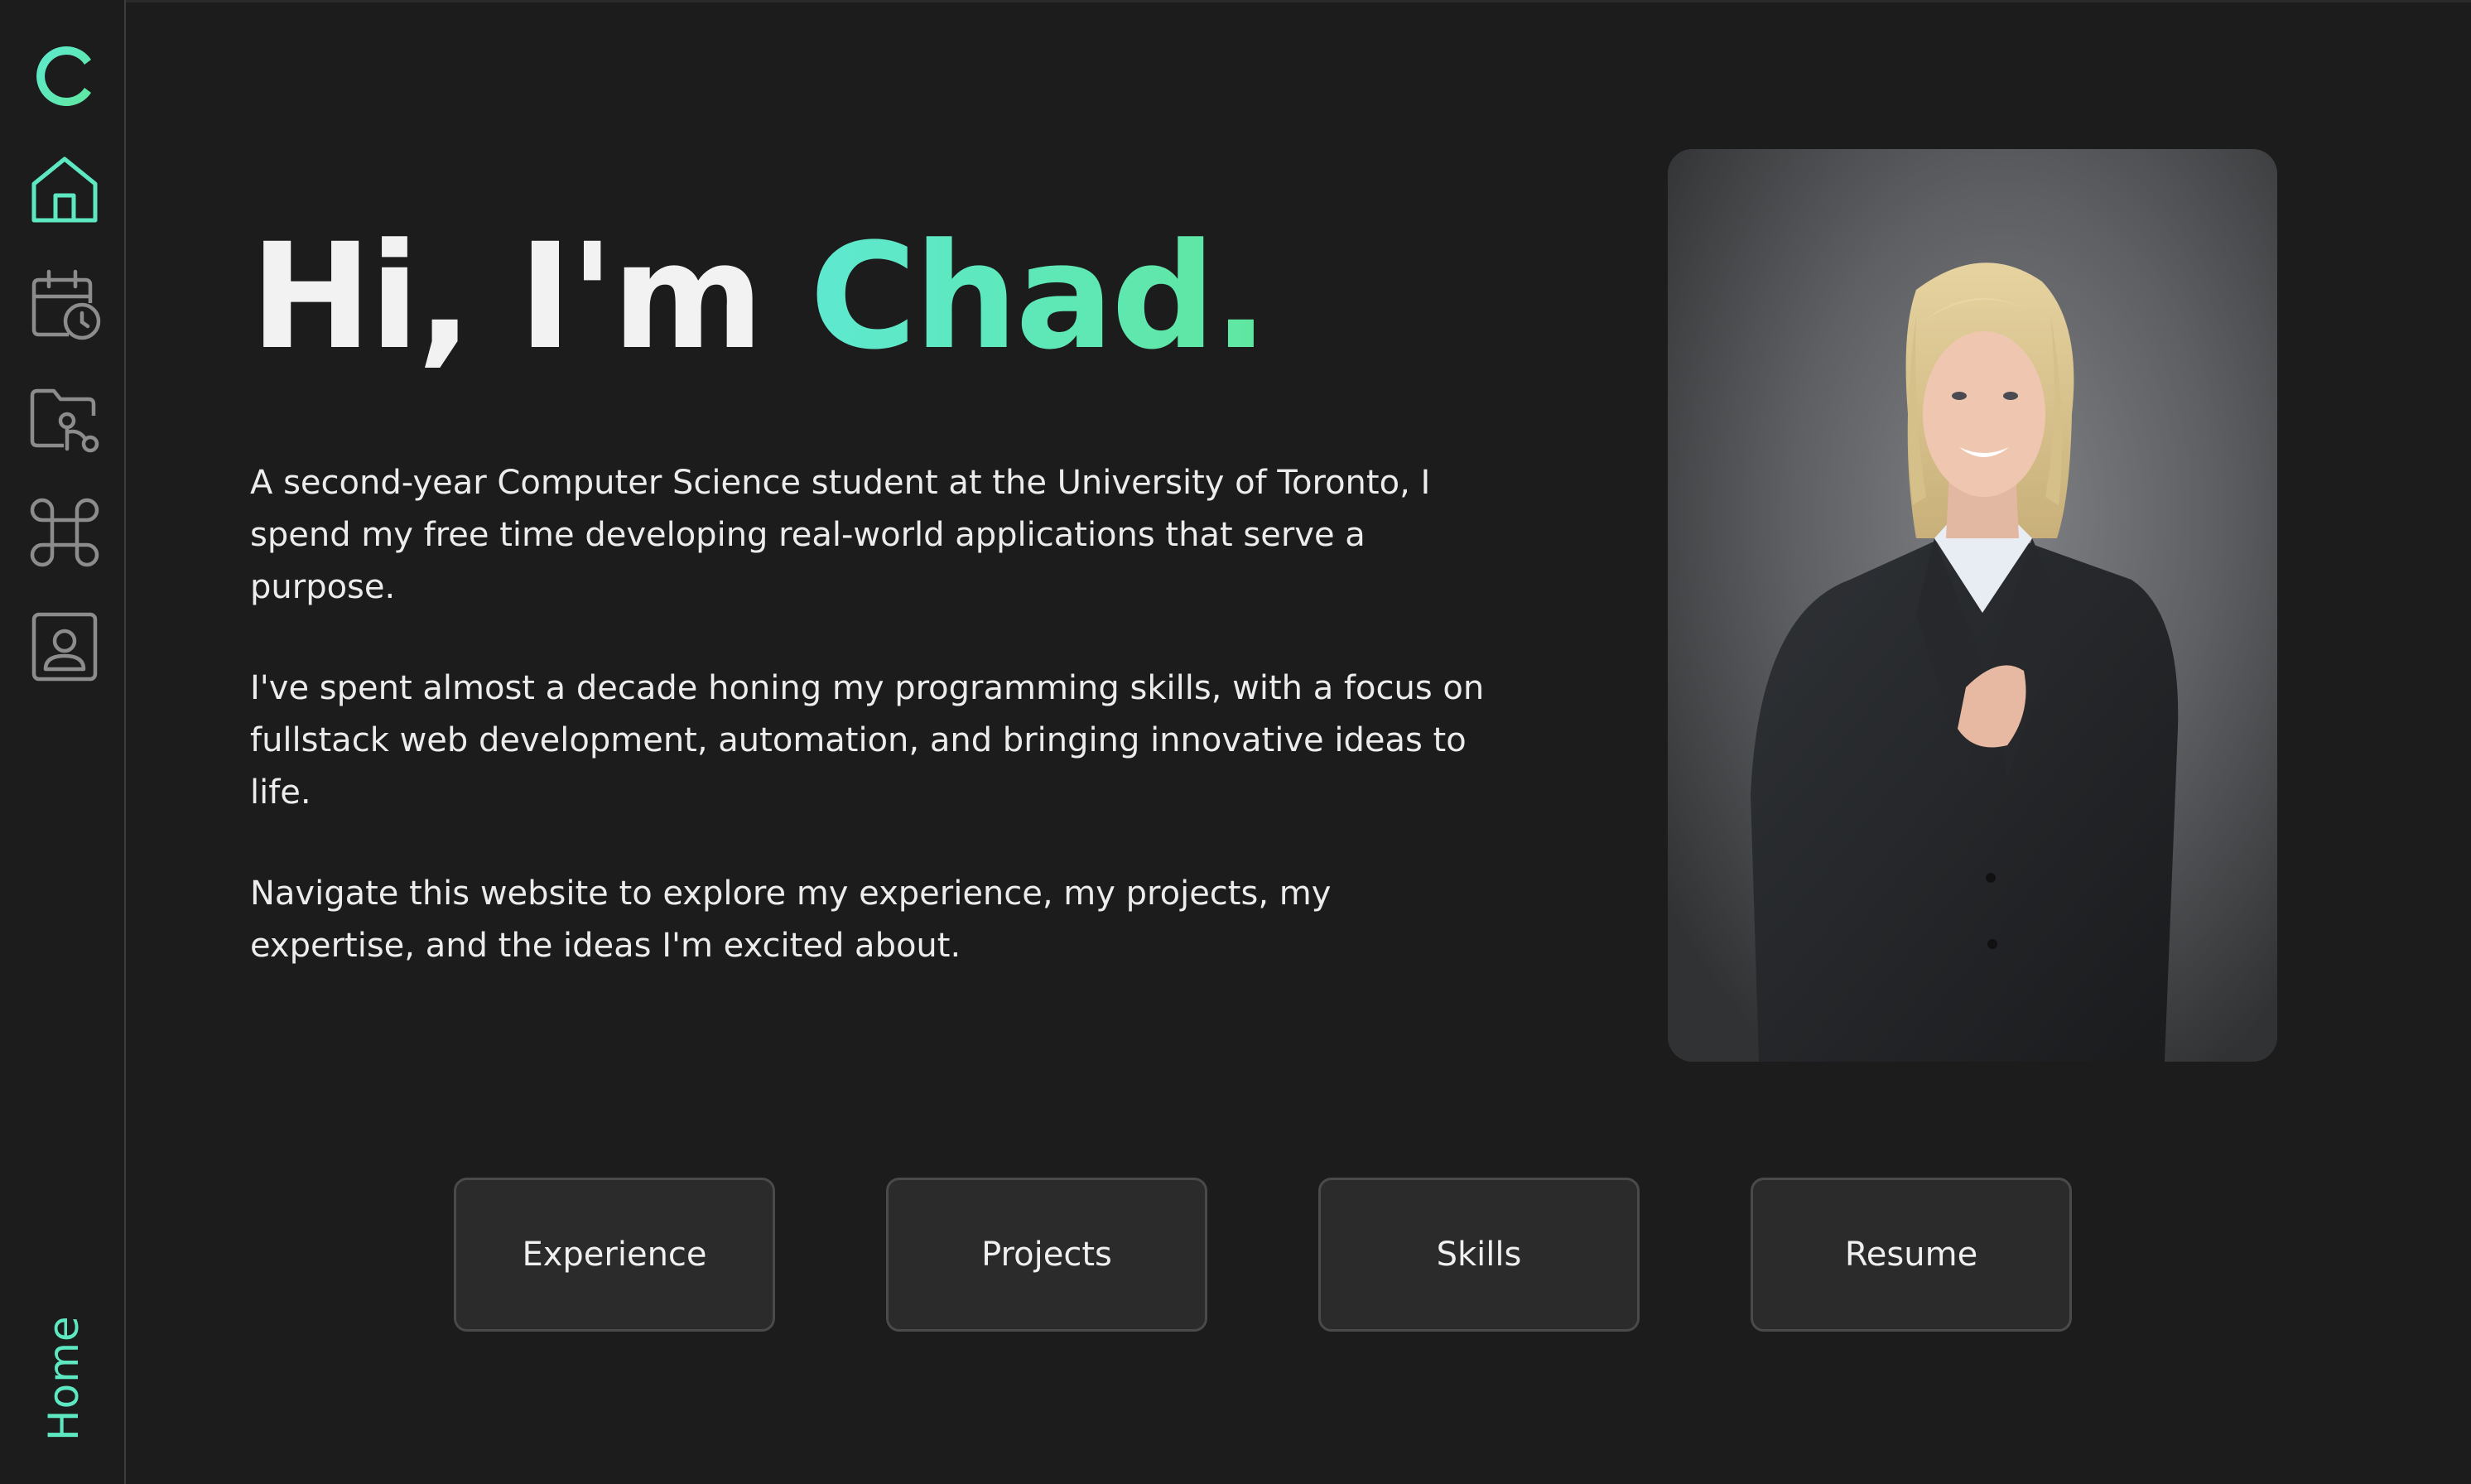  What do you see at coordinates (530, 297) in the screenshot?
I see `greeting-text: Hi, I'm` at bounding box center [530, 297].